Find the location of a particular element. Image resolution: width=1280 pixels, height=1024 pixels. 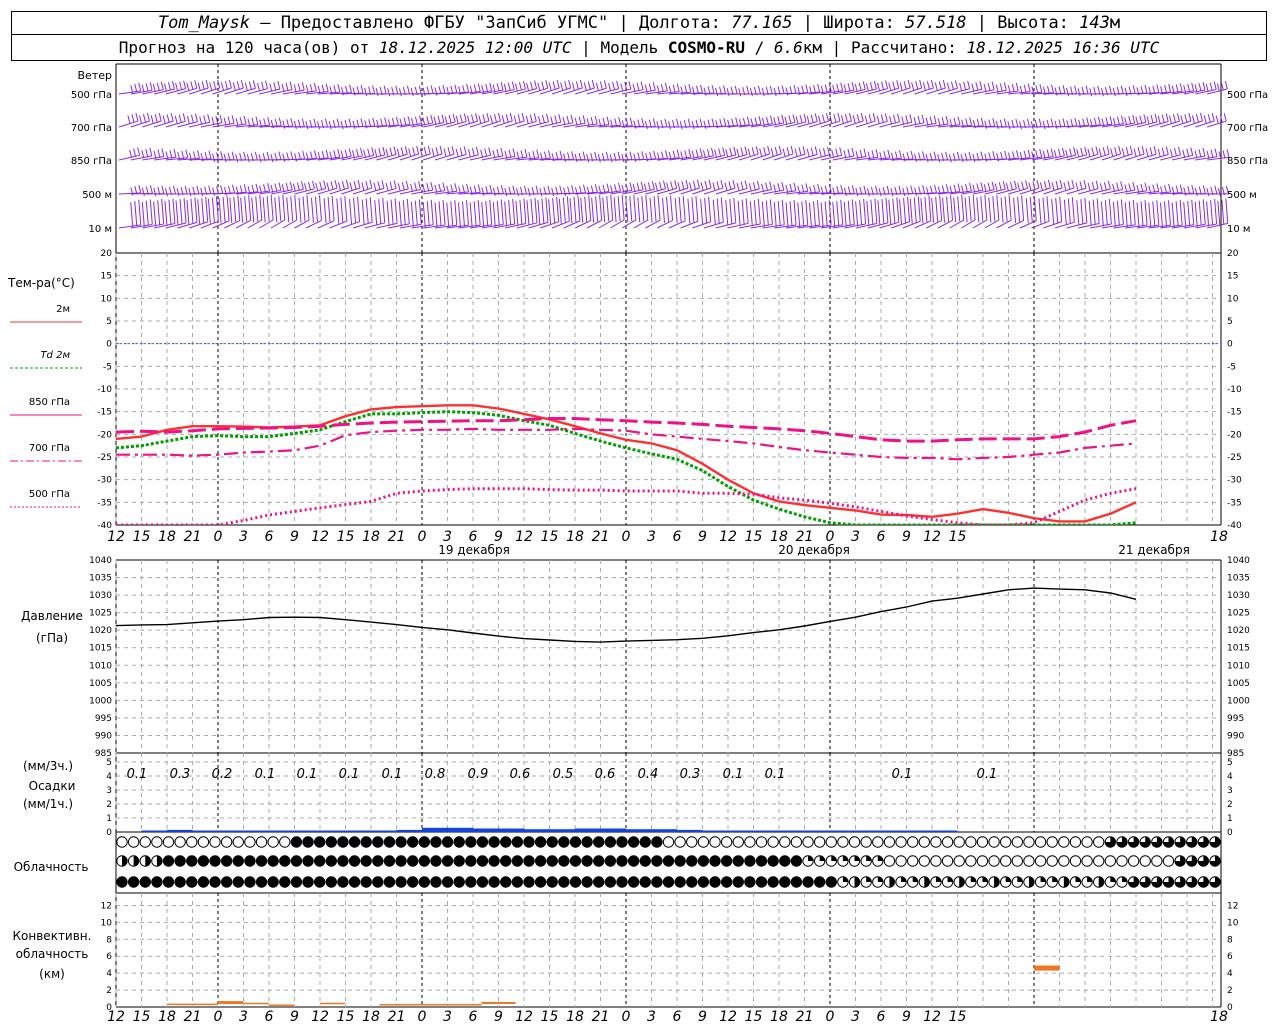

hour-tick: 15 is located at coordinates (142, 537).